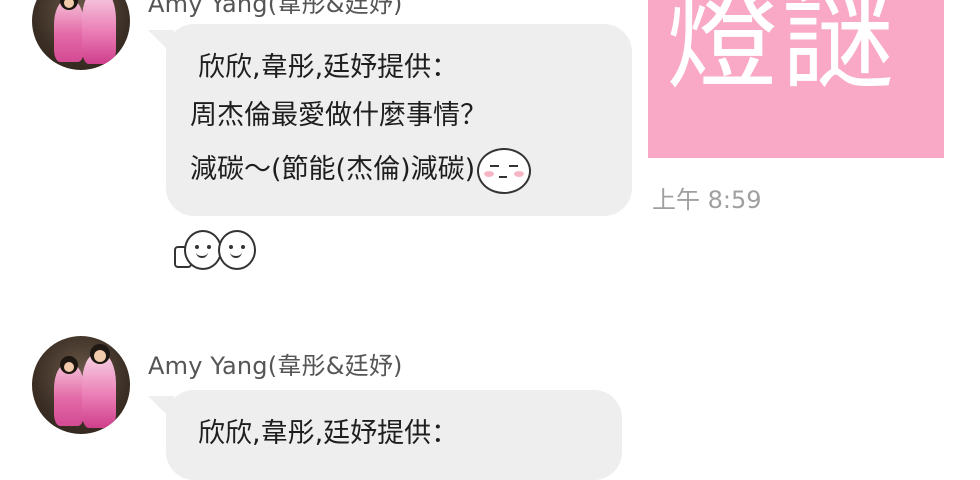  What do you see at coordinates (338, 115) in the screenshot?
I see `message-line: 周杰倫最愛做什麼事情？` at bounding box center [338, 115].